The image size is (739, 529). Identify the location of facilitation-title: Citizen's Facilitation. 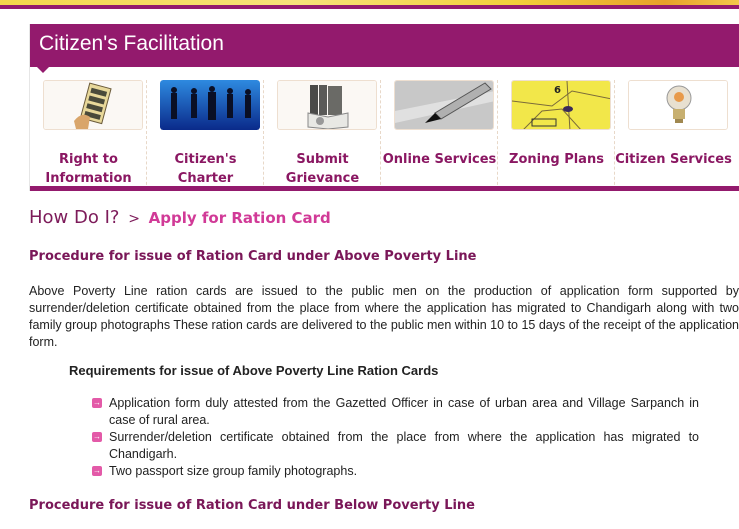
(131, 43).